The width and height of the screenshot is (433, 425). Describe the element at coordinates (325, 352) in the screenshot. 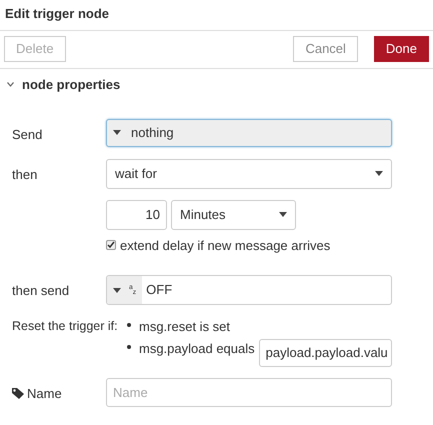

I see `payload-input: payload.payload.valu` at that location.